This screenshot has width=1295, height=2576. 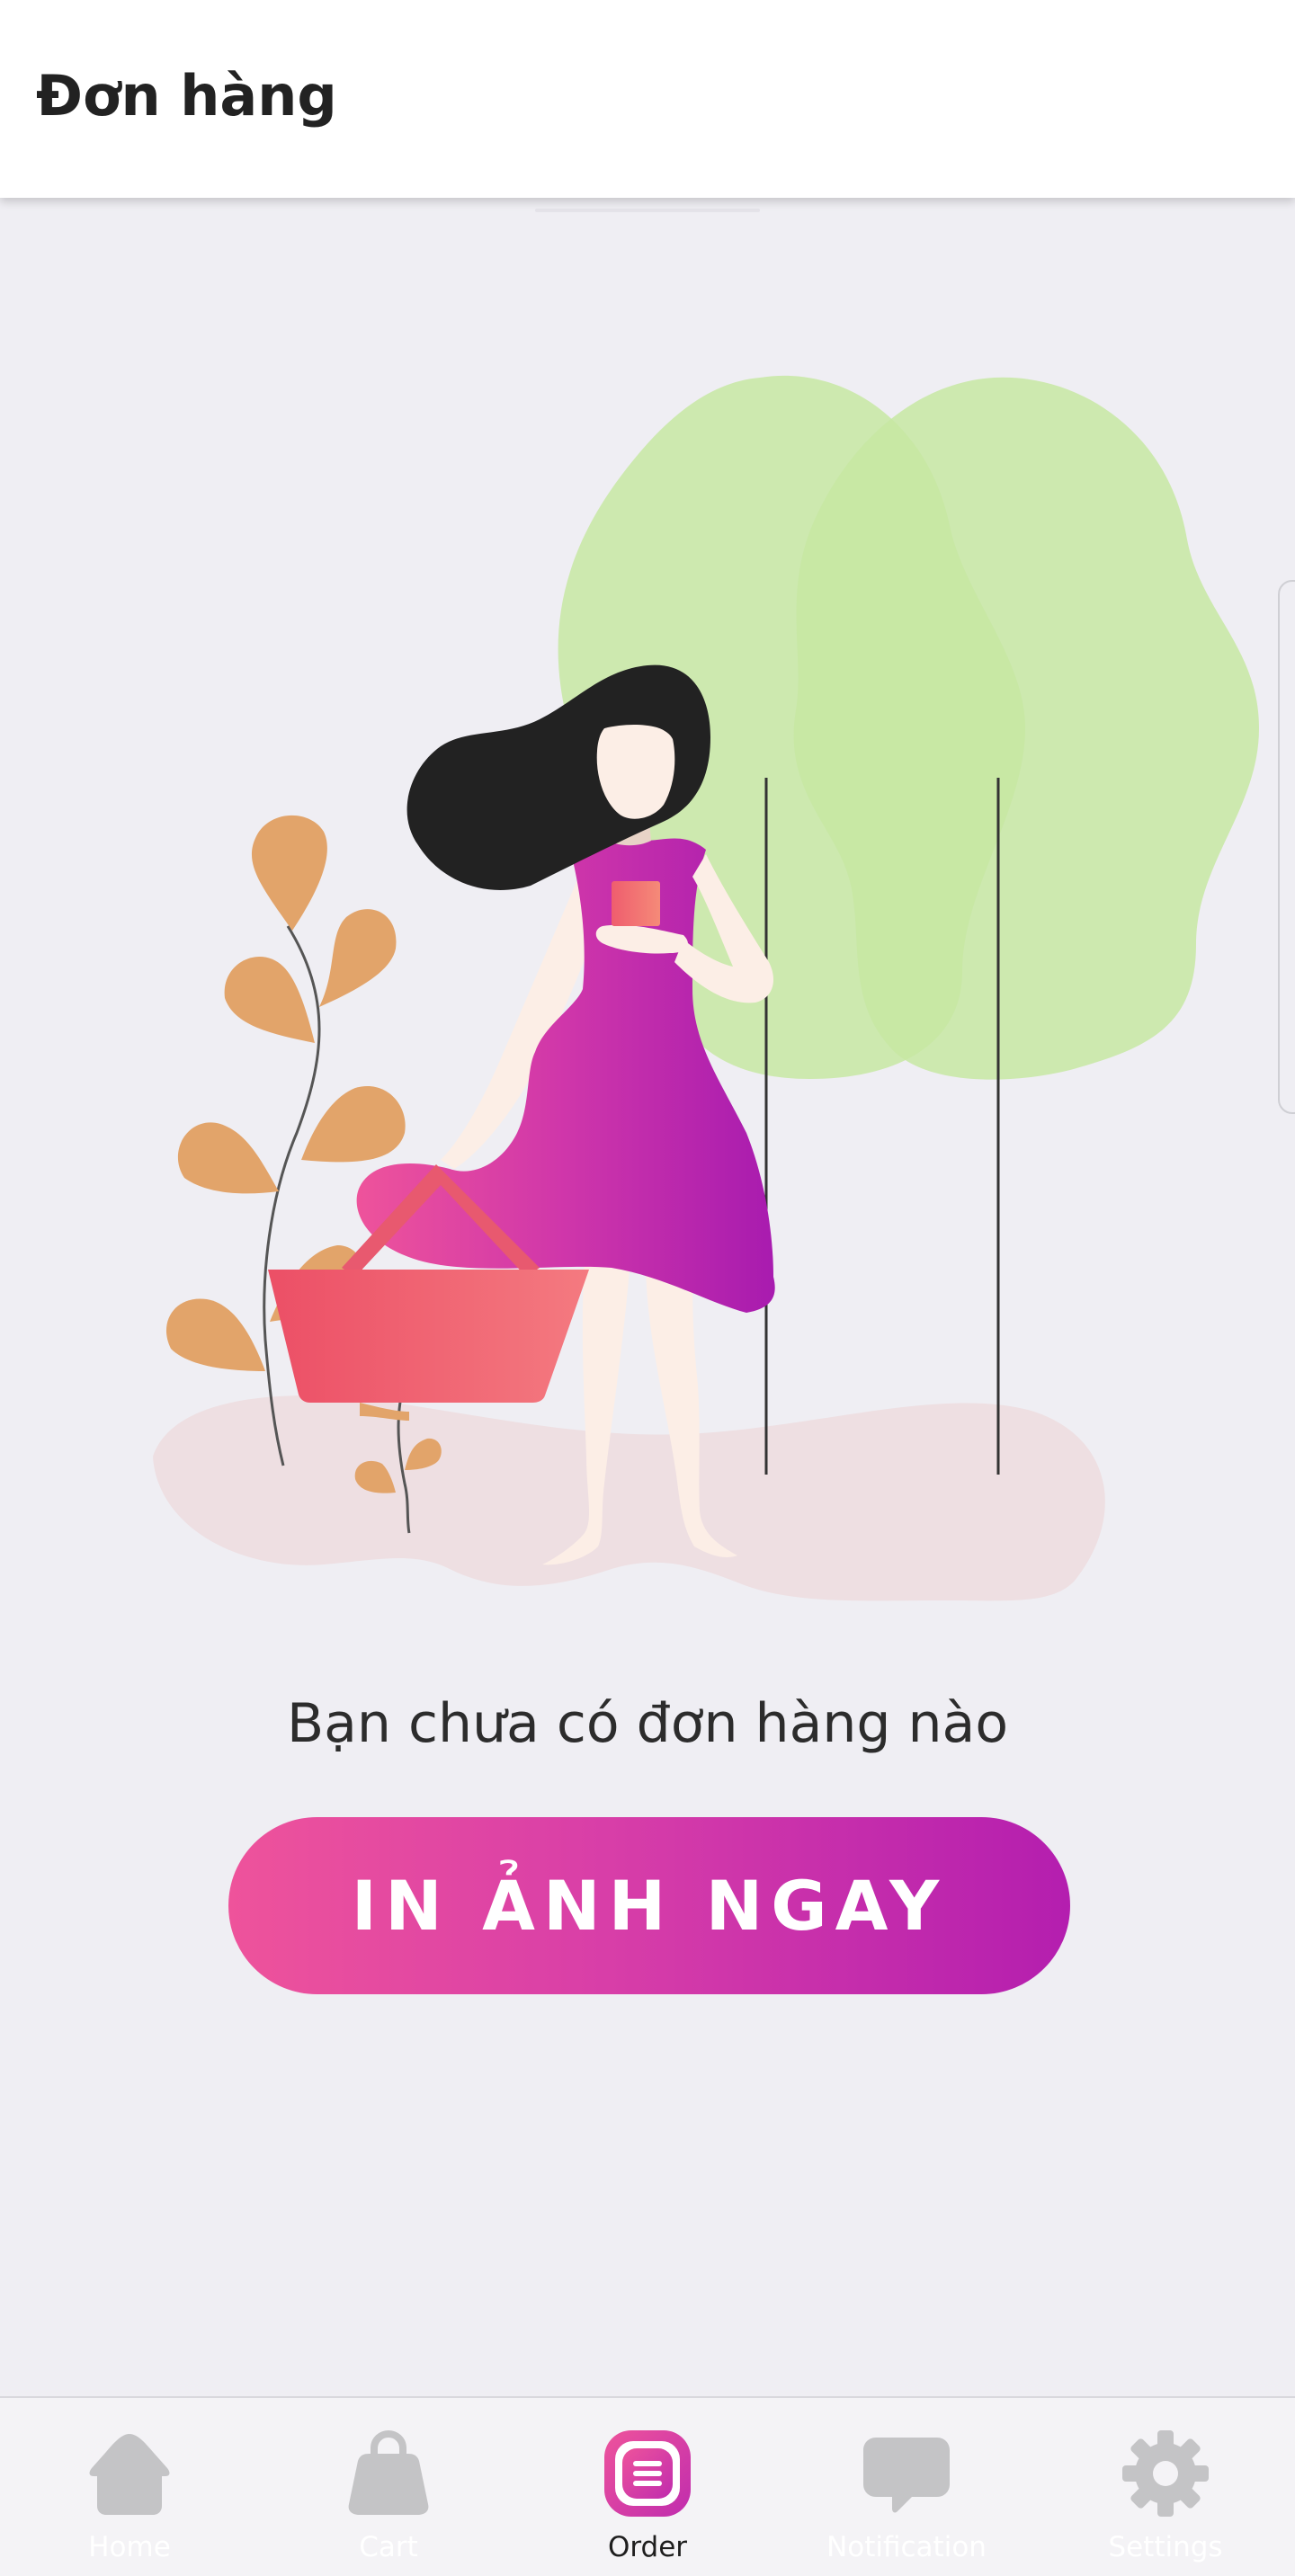 I want to click on print-photo-now-label: IN ẢNH NGAY, so click(x=649, y=1906).